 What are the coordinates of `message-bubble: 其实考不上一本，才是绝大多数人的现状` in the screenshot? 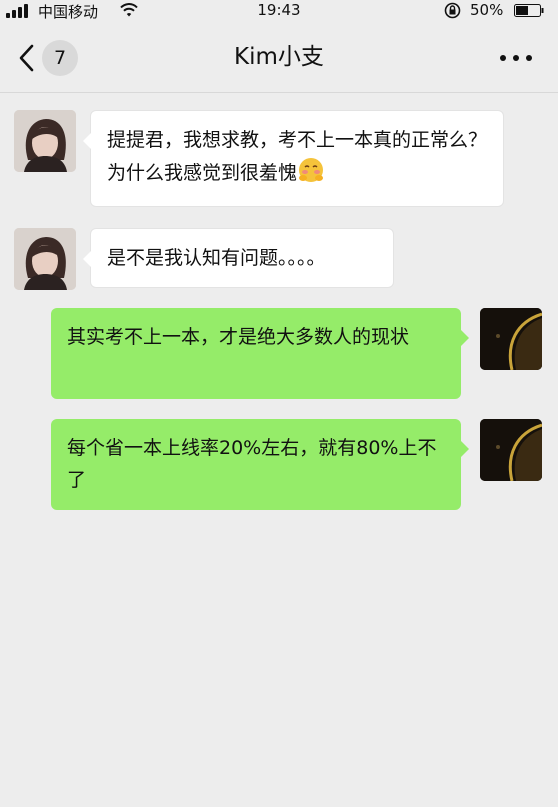 It's located at (260, 353).